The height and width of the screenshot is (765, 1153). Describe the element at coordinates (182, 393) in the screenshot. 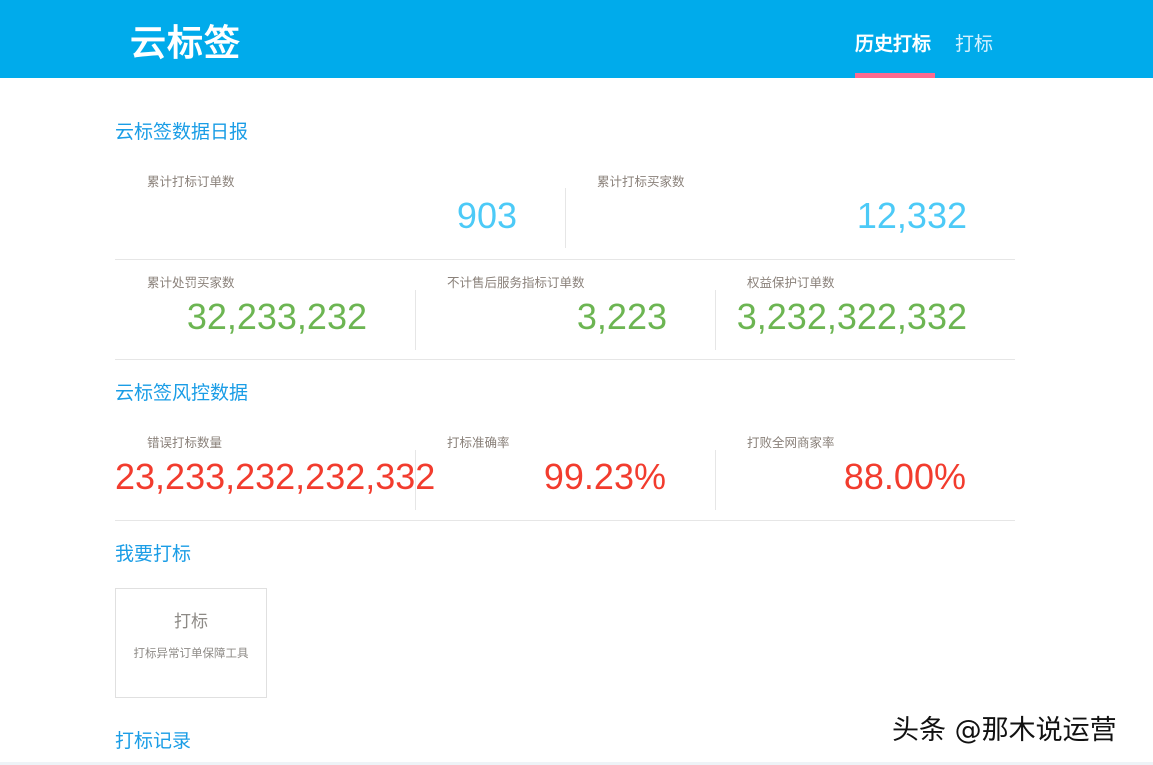

I see `section-title-risk: 云标签风控数据` at that location.